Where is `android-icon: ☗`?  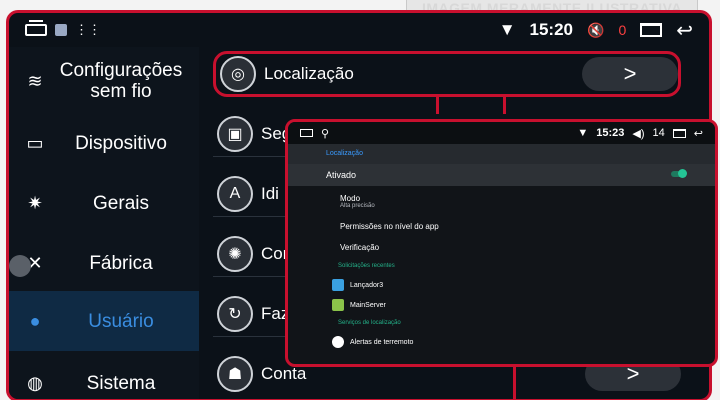
android-icon: ☗ is located at coordinates (235, 374).